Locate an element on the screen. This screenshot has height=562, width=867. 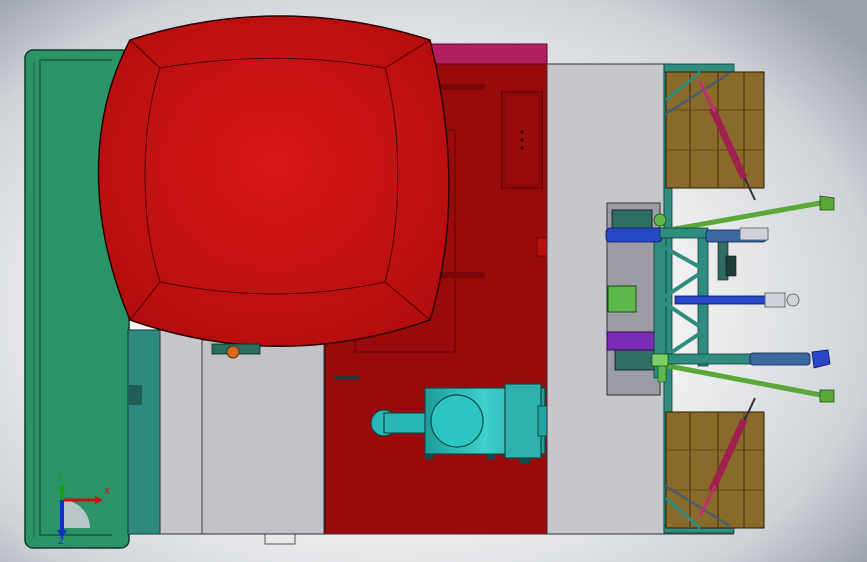
purple-block is located at coordinates (633, 341).